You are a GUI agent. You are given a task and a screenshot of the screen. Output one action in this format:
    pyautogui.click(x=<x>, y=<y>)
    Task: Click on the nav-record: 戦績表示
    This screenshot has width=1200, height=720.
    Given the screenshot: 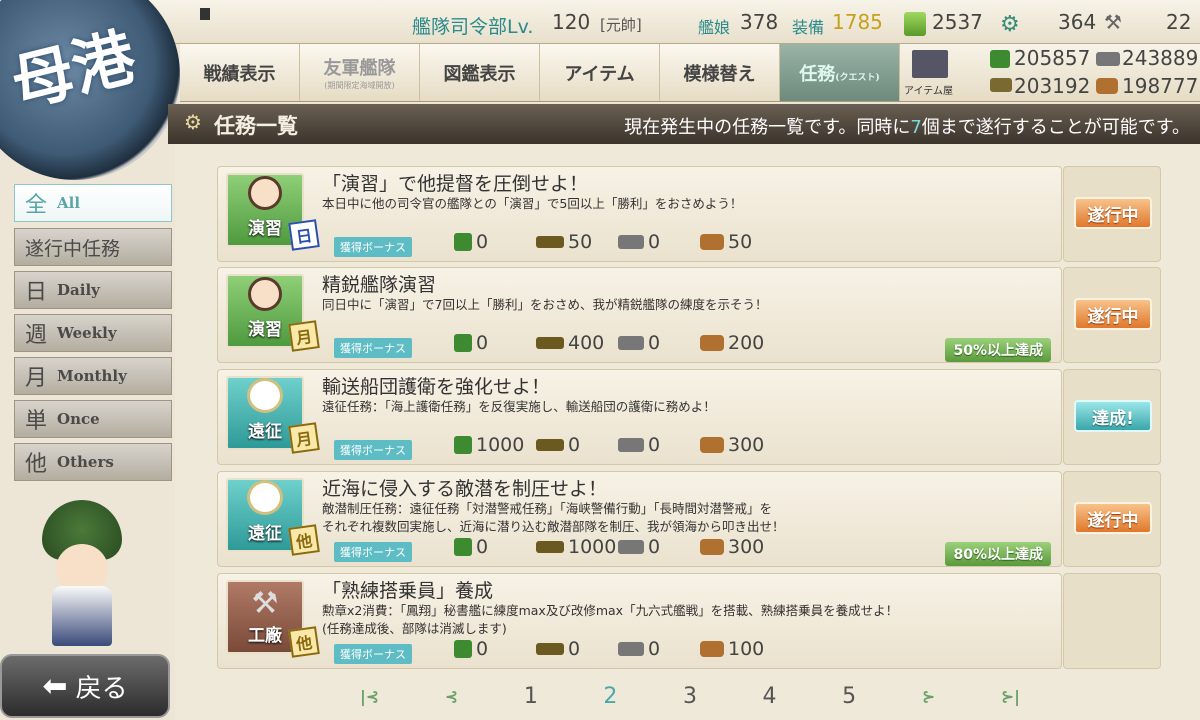 What is the action you would take?
    pyautogui.click(x=240, y=72)
    